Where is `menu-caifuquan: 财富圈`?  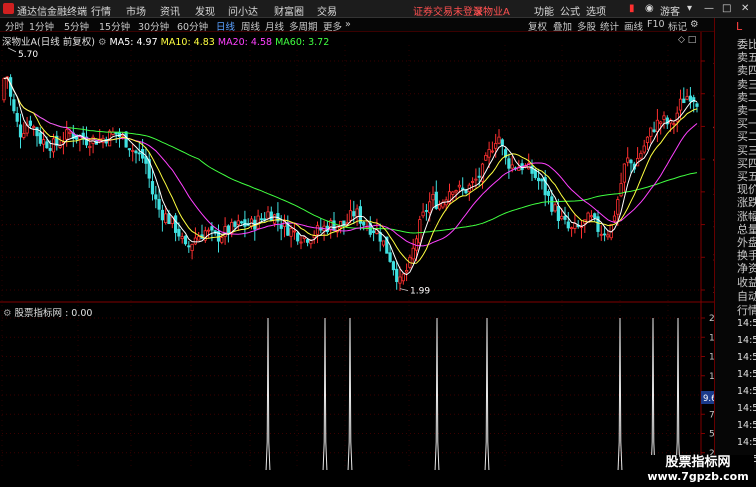
menu-caifuquan: 财富圈 is located at coordinates (289, 10).